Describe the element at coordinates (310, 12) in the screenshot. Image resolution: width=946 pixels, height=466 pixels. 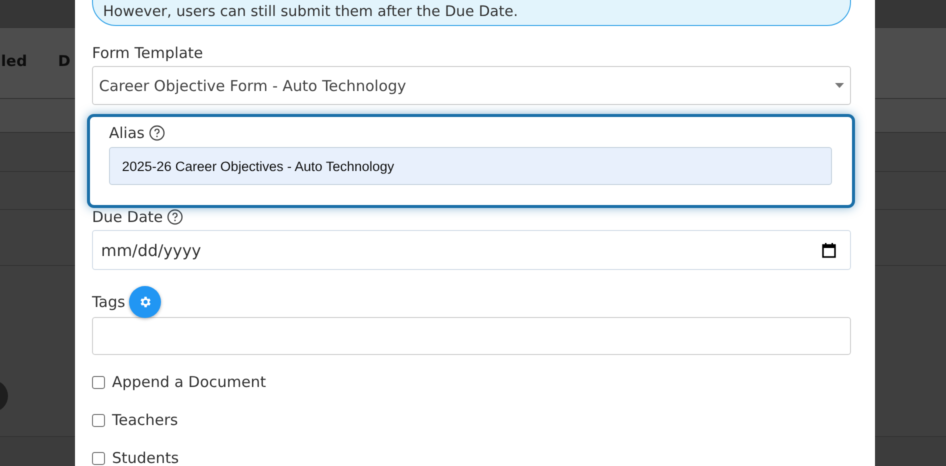
I see `notice-text: However, users can still submit them after the Due Date.` at that location.